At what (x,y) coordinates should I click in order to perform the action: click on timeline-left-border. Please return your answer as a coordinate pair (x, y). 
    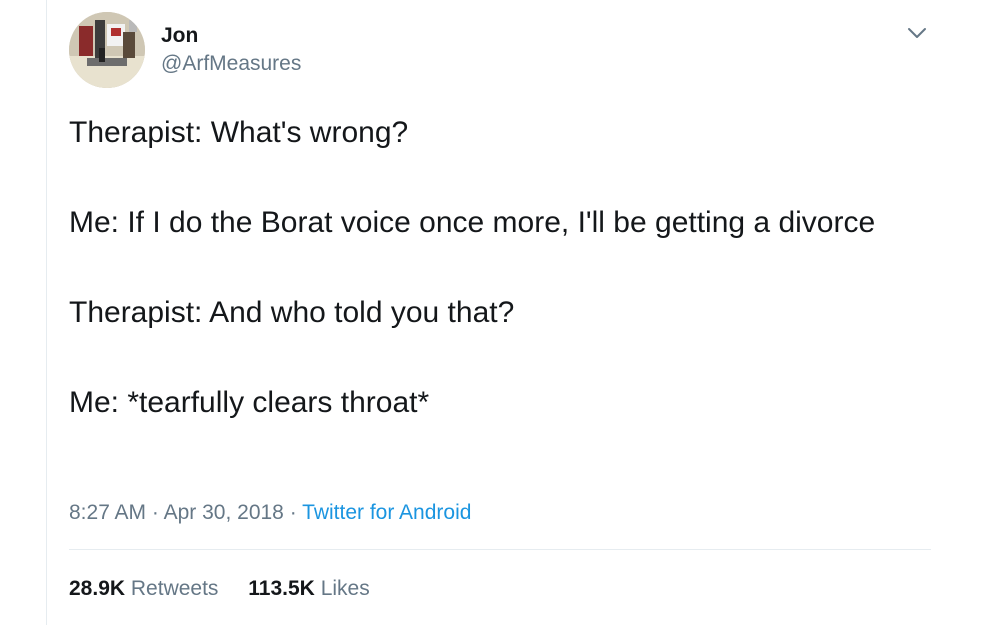
    Looking at the image, I should click on (46, 312).